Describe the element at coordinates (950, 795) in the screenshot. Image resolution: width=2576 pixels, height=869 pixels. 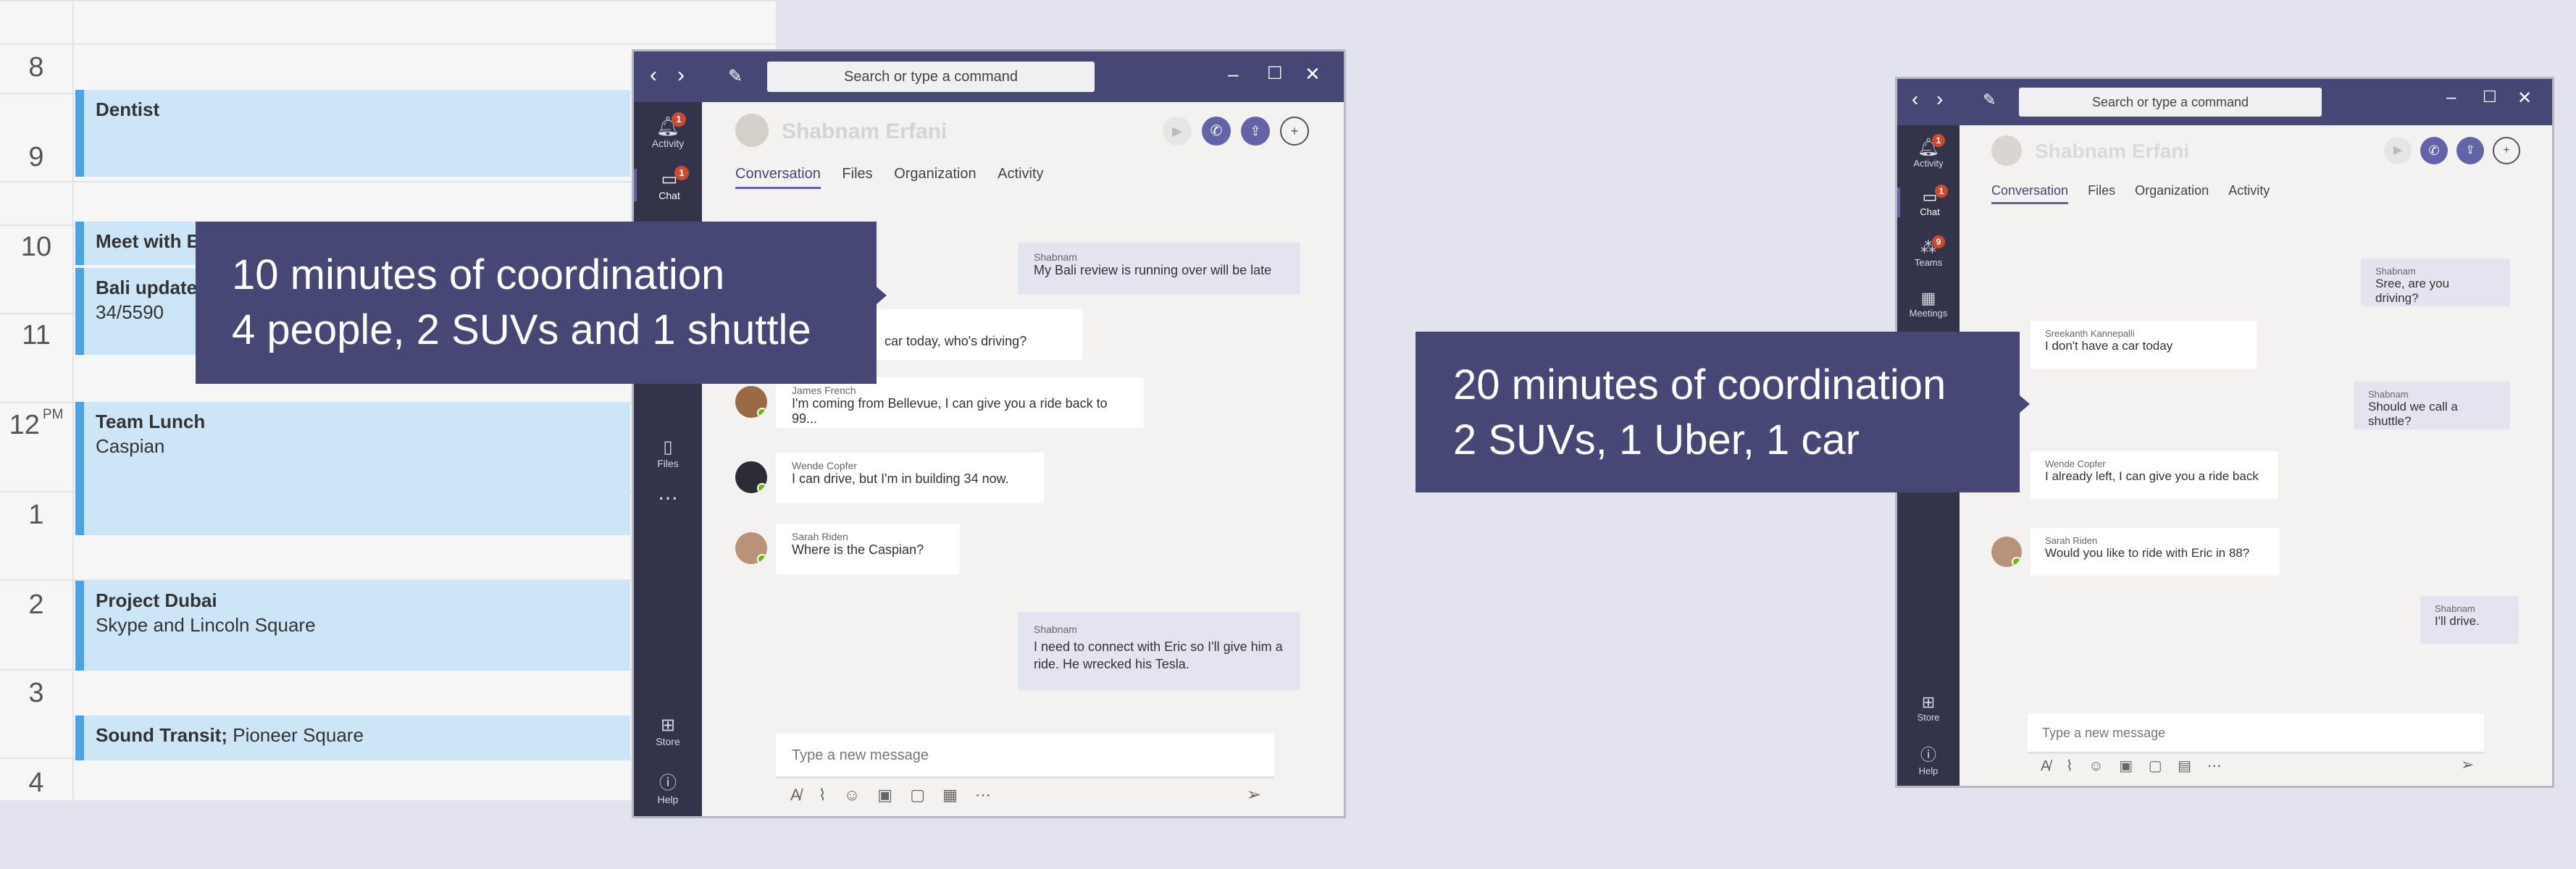
I see `schedule-icon: ▦` at that location.